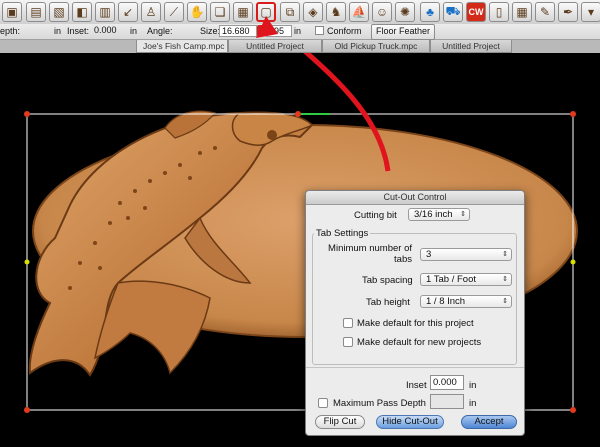  I want to click on page-icon: ▧, so click(59, 12).